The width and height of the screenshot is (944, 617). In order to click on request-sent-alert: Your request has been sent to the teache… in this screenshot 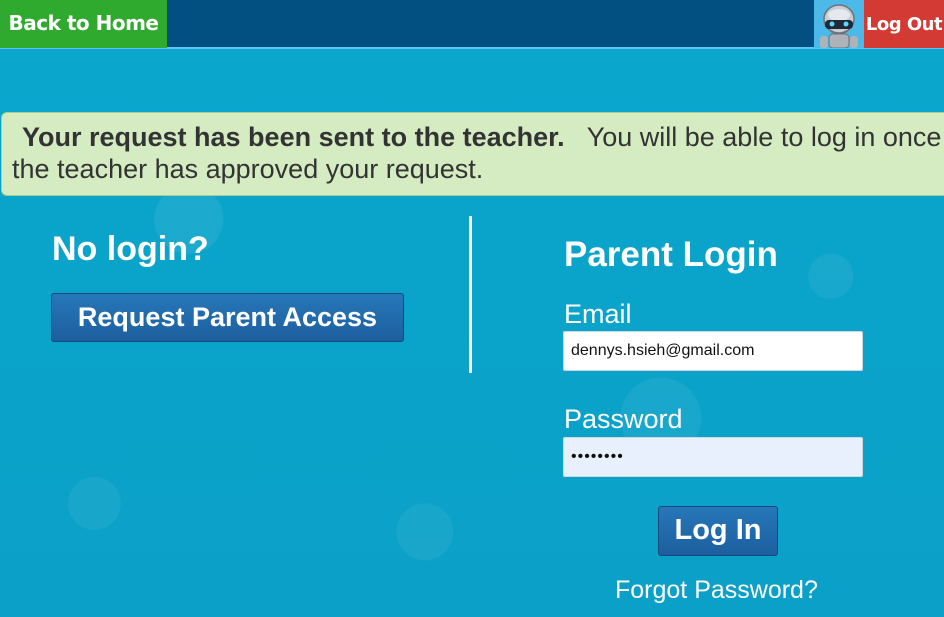, I will do `click(472, 154)`.